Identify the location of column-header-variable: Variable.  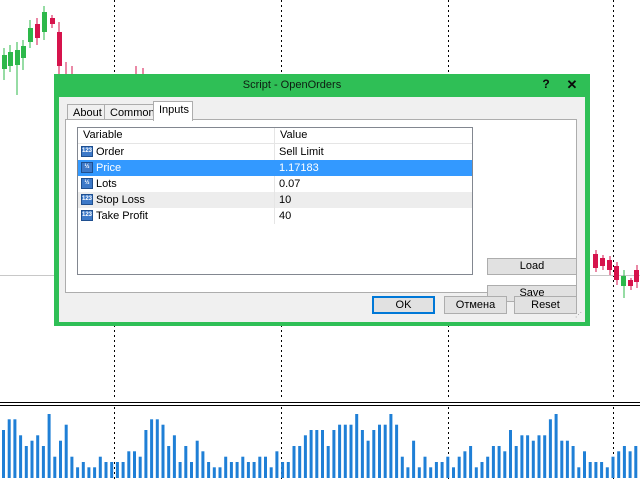
(176, 135).